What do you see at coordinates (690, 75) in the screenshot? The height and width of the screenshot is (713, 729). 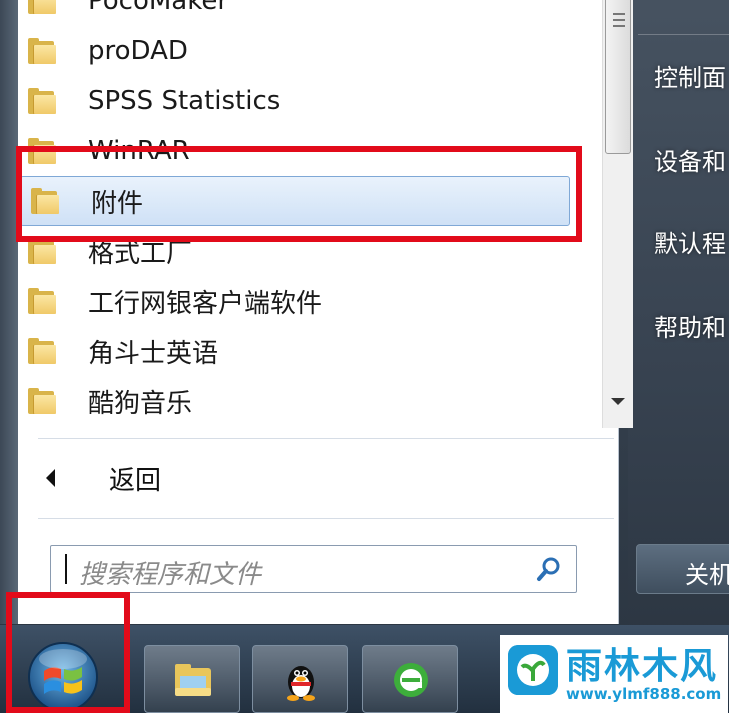 I see `right-item-control-panel: 控制面` at bounding box center [690, 75].